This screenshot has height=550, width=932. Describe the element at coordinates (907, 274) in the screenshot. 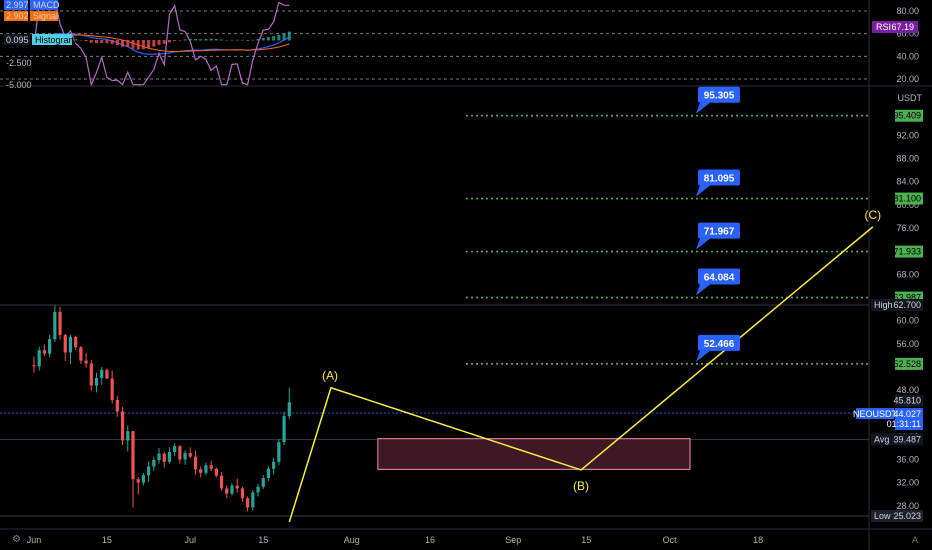

I see `price-tick-label: 68.00` at that location.